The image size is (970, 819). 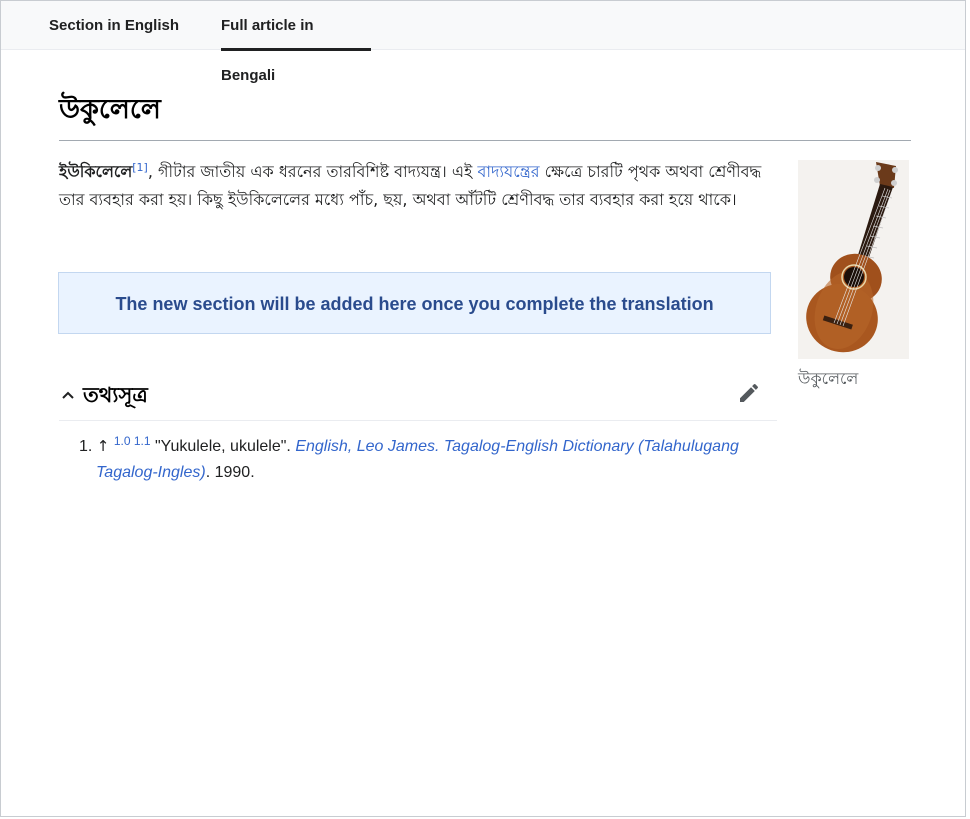 I want to click on references-section-header: তথ্যসূত্র, so click(x=418, y=397).